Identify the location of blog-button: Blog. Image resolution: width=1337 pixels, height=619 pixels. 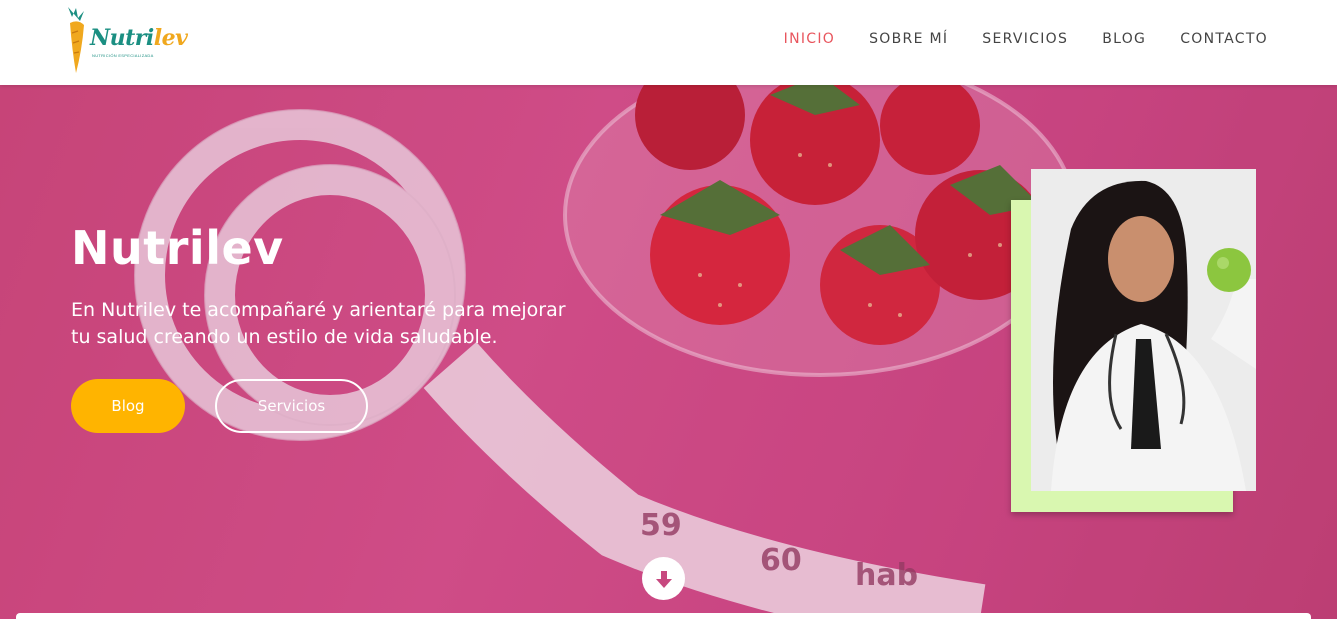
(128, 406).